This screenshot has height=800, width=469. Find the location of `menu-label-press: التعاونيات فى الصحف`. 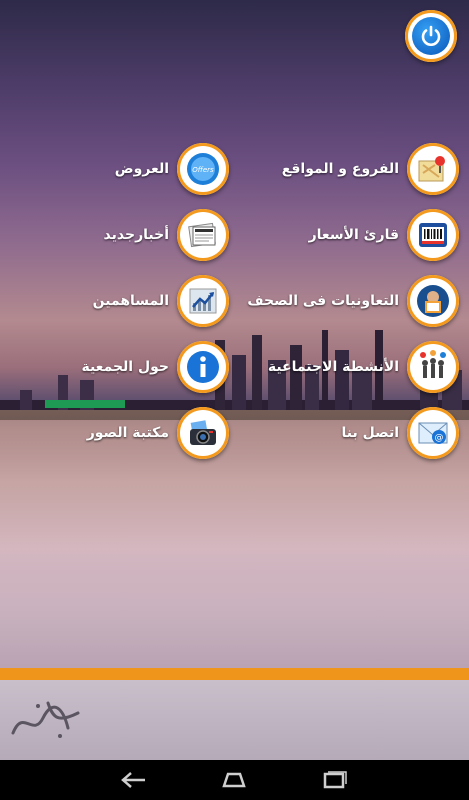

menu-label-press: التعاونيات فى الصحف is located at coordinates (323, 301).